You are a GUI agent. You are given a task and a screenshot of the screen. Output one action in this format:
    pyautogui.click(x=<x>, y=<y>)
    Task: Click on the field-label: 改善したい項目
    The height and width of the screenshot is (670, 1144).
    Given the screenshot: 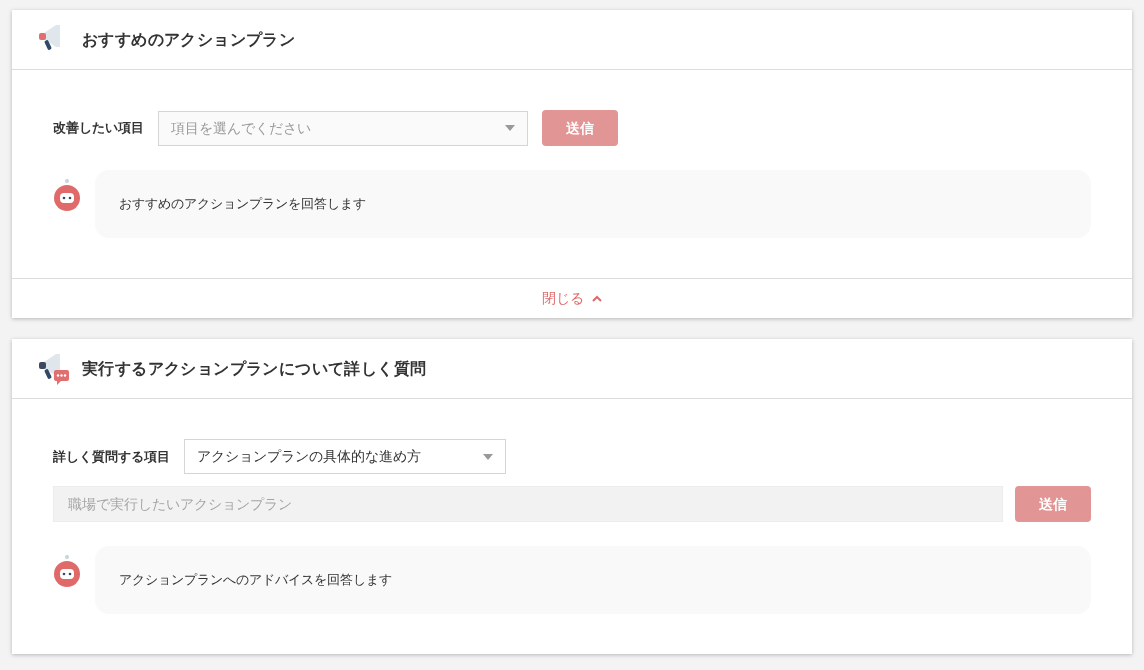 What is the action you would take?
    pyautogui.click(x=98, y=128)
    